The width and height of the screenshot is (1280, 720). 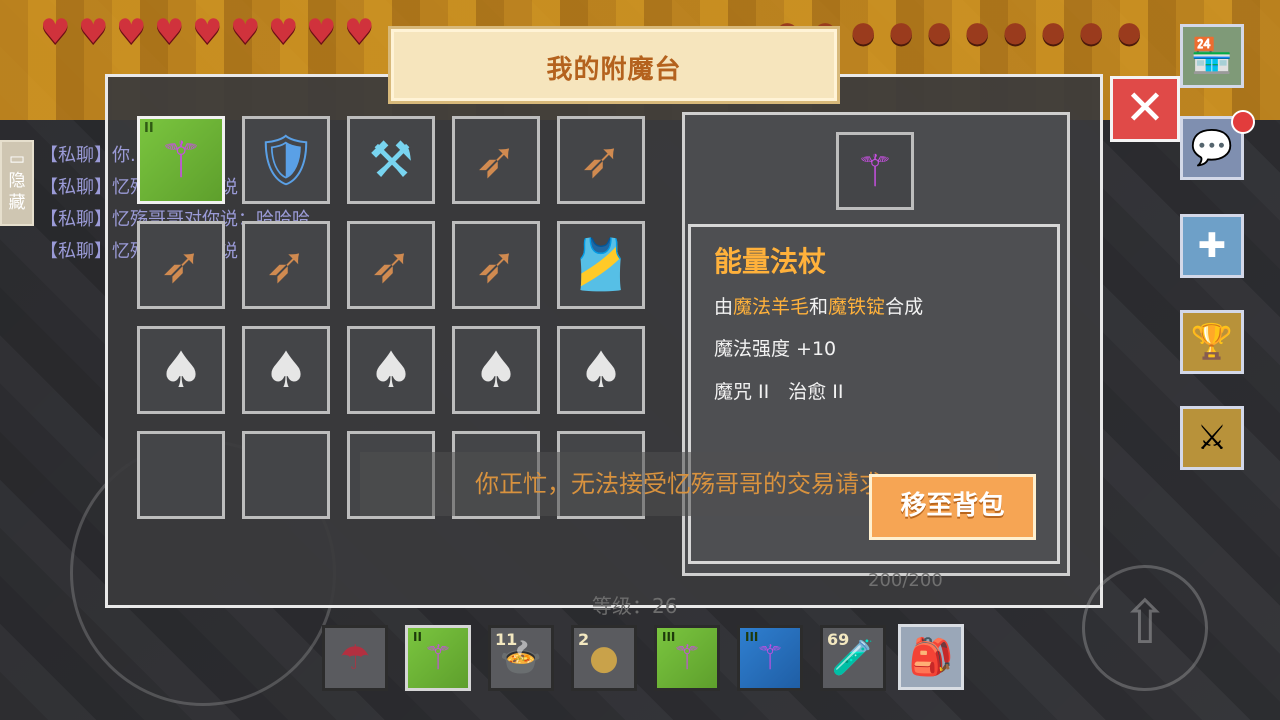 I want to click on umbrella-icon: ☂, so click(x=355, y=658).